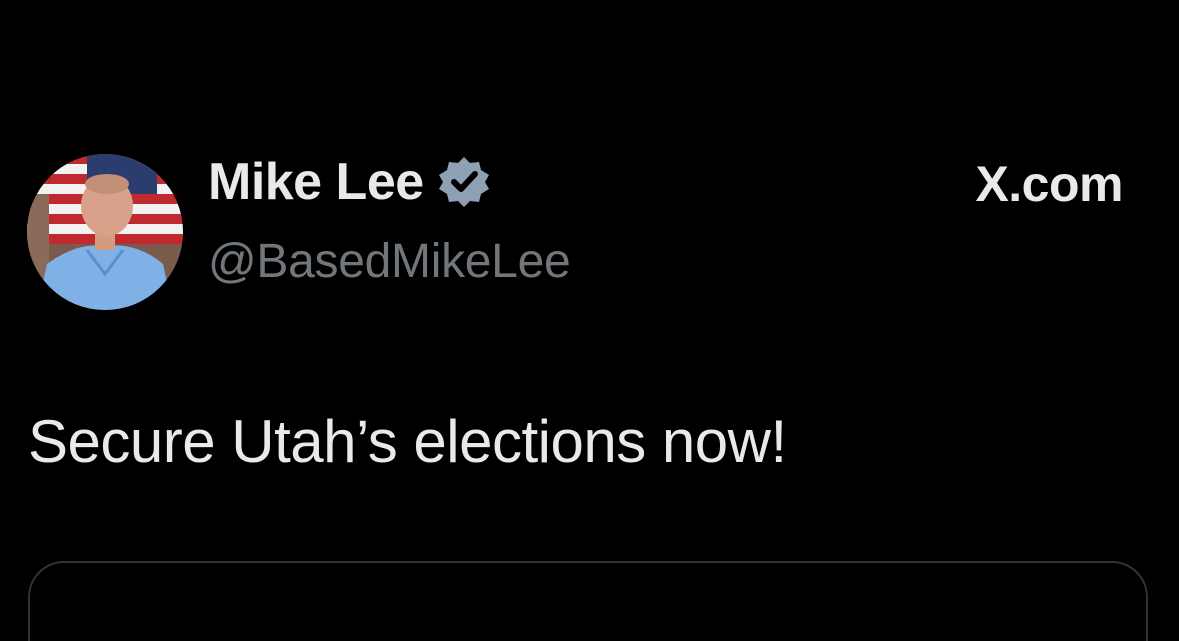 Image resolution: width=1179 pixels, height=641 pixels. I want to click on avatar, so click(105, 232).